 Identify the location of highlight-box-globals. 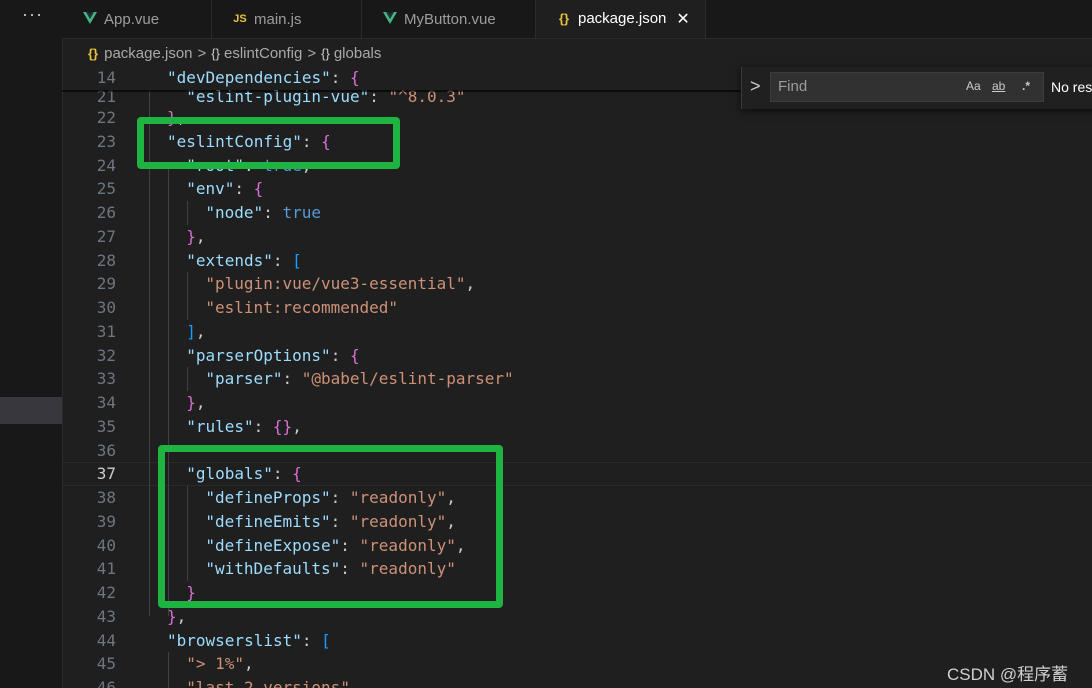
(330, 526).